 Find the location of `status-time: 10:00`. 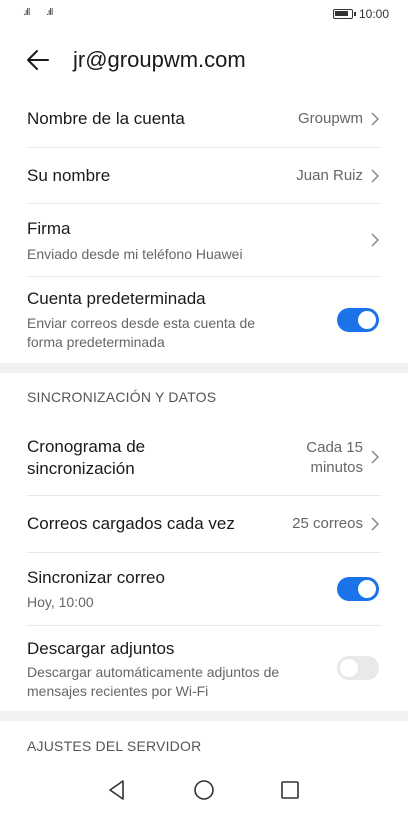

status-time: 10:00 is located at coordinates (374, 14).